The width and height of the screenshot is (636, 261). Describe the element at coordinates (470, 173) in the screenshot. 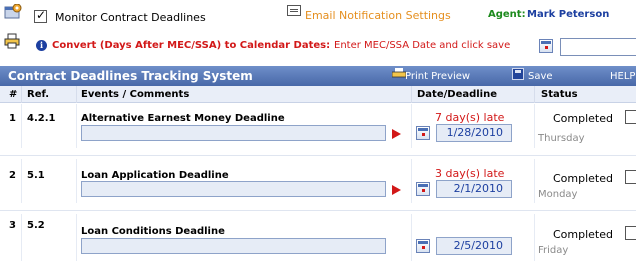

I see `late-indicator: 3 day(s) late` at that location.